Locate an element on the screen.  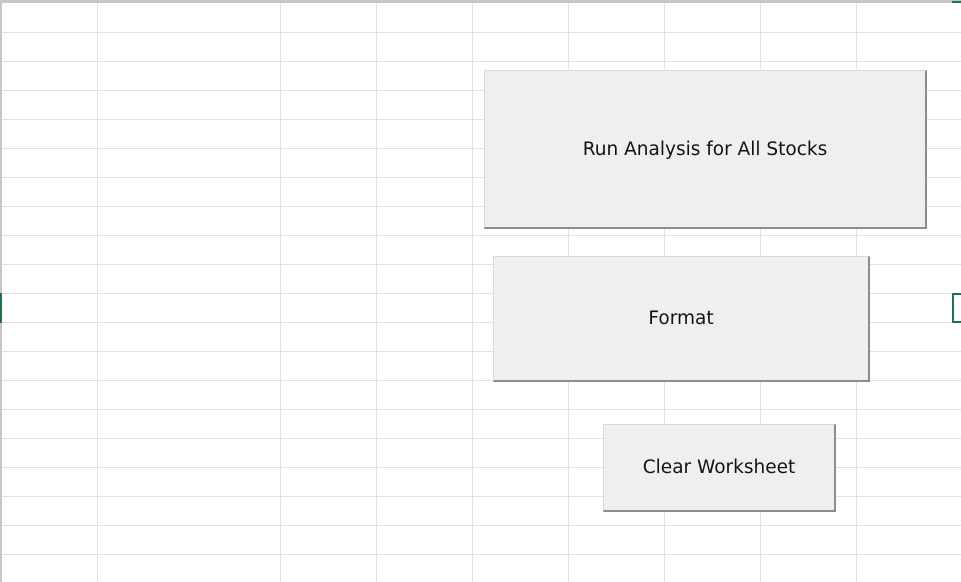
clear-worksheet-label: Clear Worksheet is located at coordinates (719, 467).